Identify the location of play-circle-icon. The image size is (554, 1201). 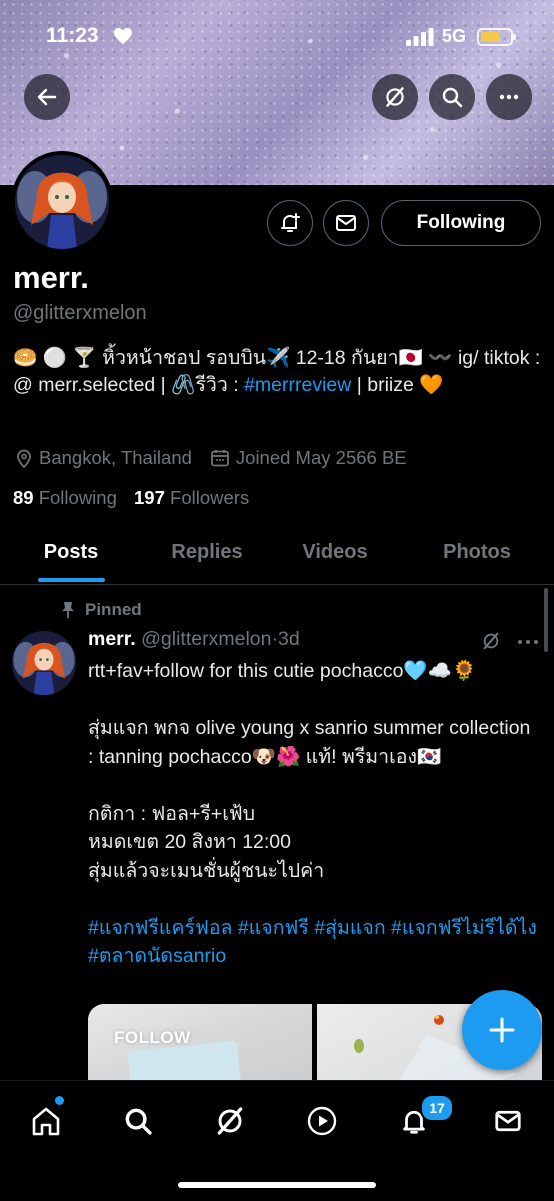
(322, 1121).